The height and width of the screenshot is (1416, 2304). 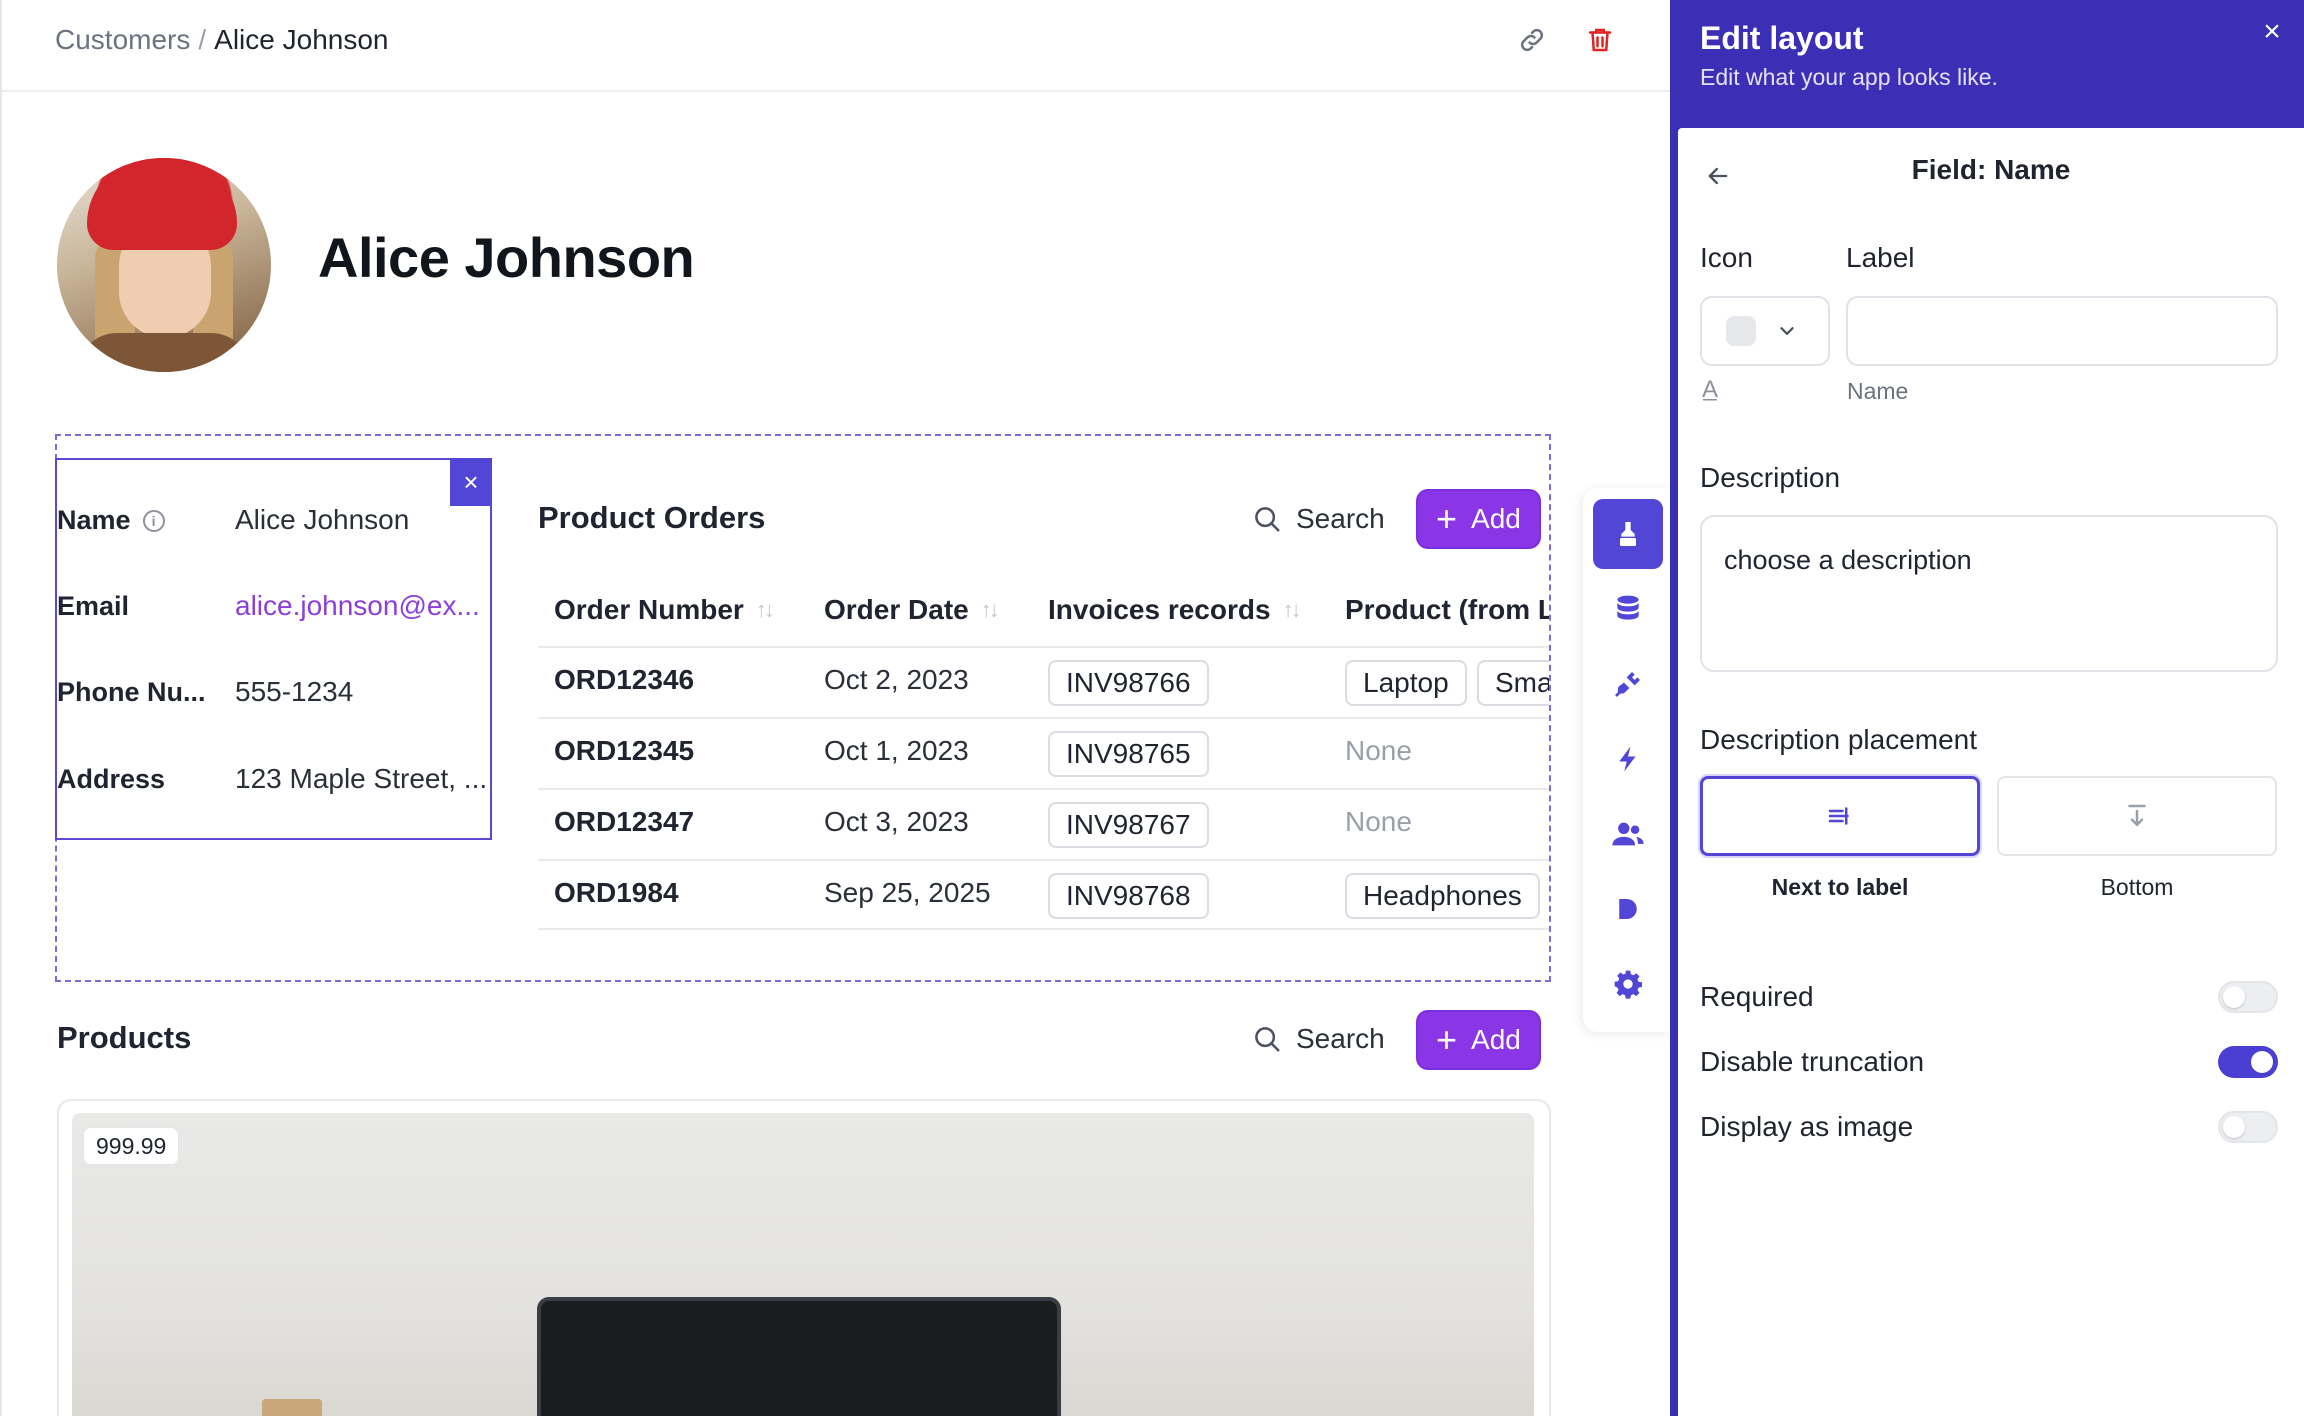 What do you see at coordinates (1757, 996) in the screenshot?
I see `toggle-label: Required` at bounding box center [1757, 996].